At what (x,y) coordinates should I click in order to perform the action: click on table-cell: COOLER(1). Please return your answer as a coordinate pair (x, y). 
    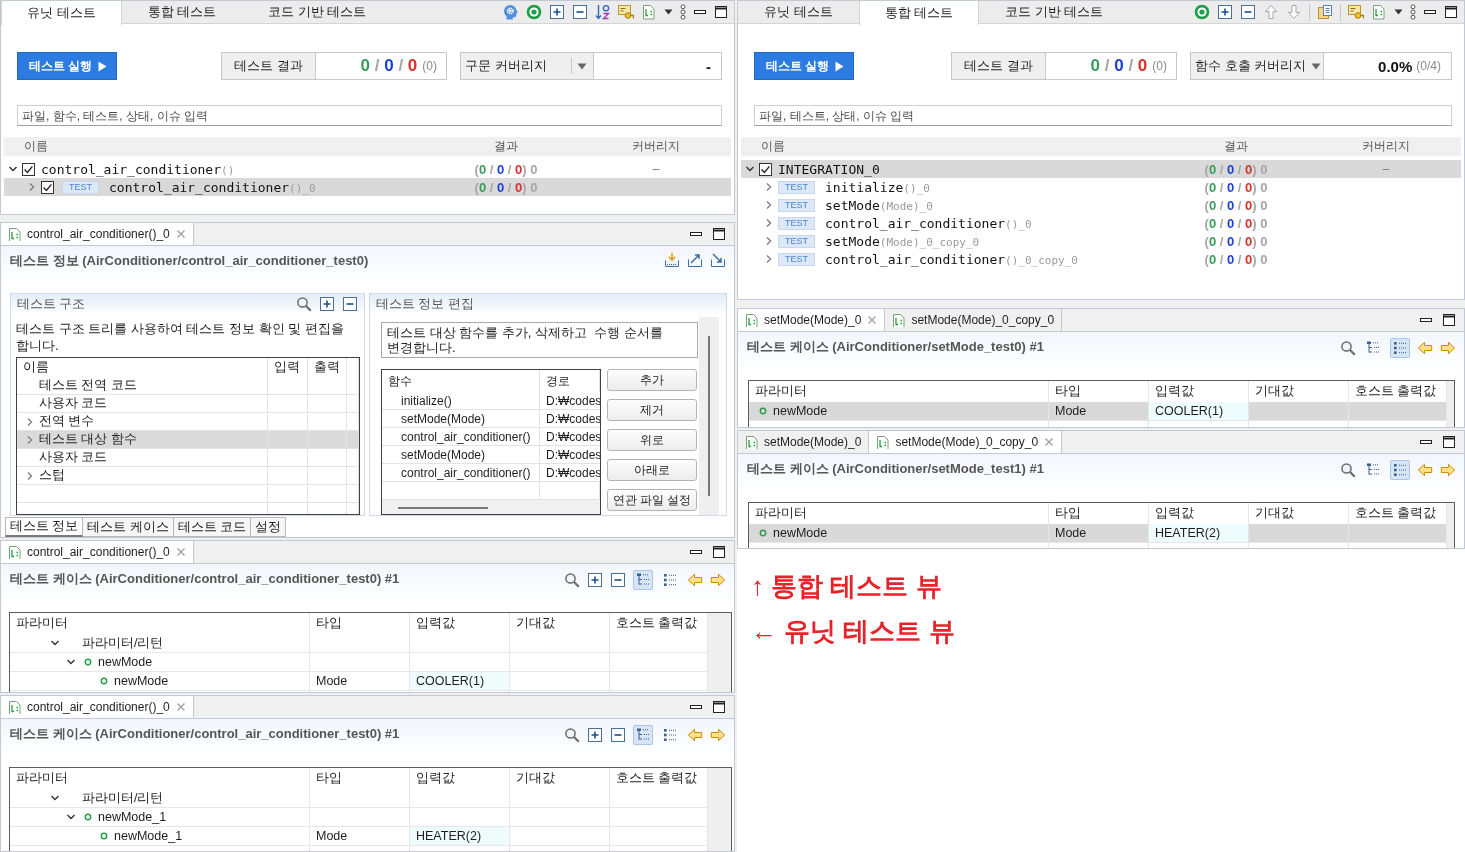
    Looking at the image, I should click on (1199, 411).